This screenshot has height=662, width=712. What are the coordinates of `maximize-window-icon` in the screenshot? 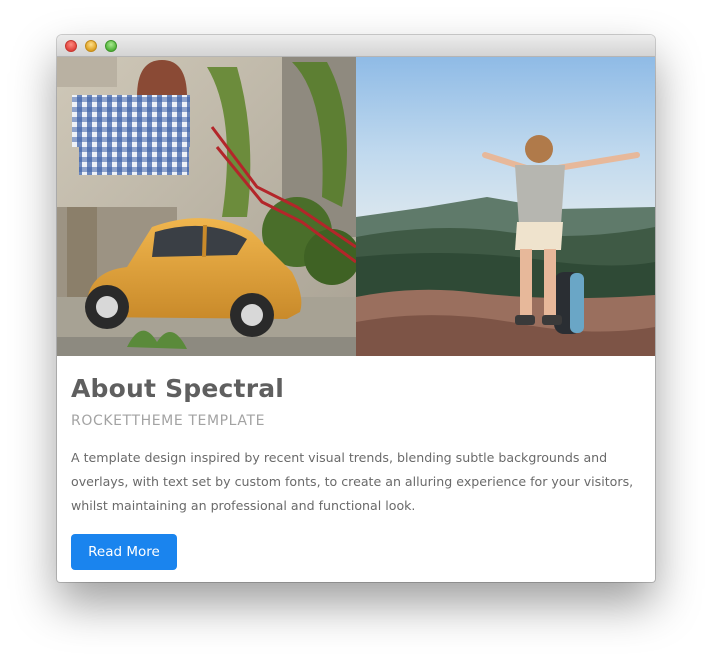 It's located at (111, 46).